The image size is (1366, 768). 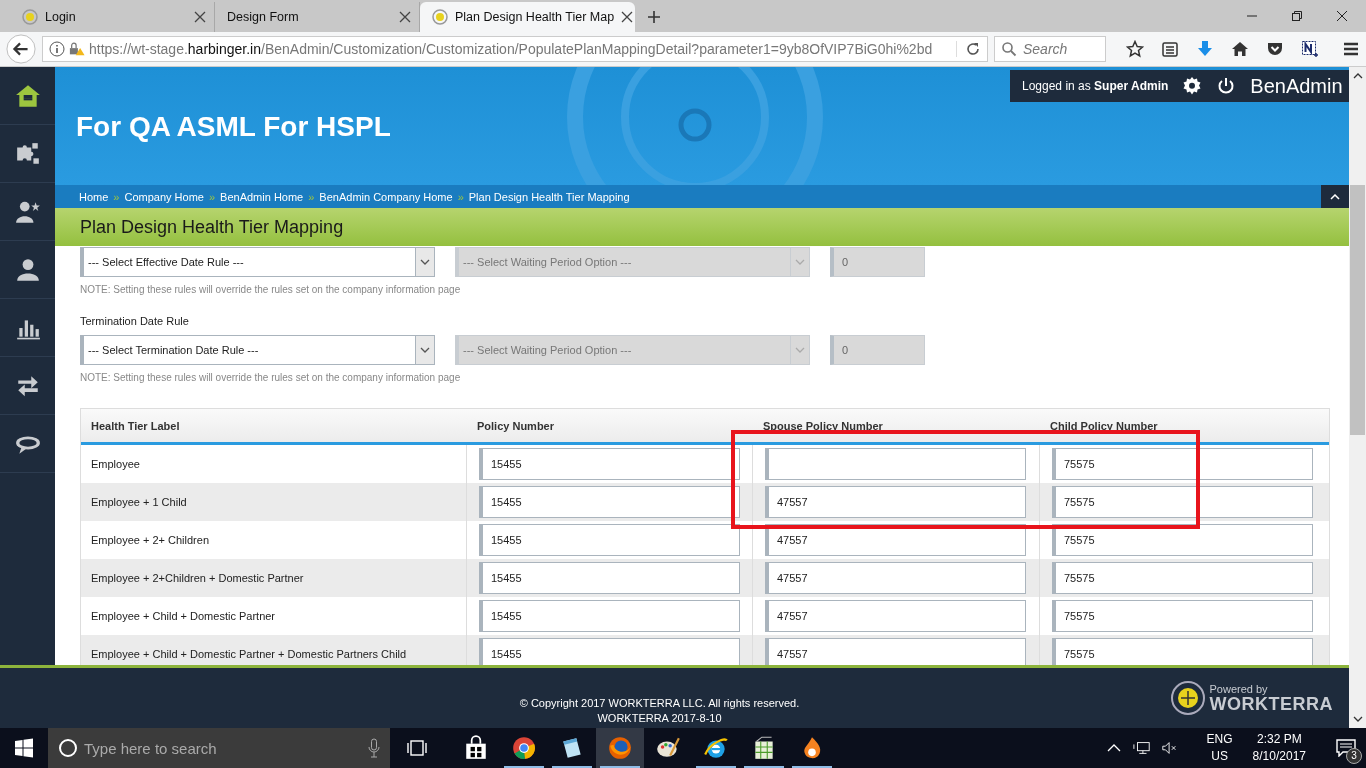 What do you see at coordinates (262, 196) in the screenshot?
I see `breadcrumb-link: BenAdmin Home` at bounding box center [262, 196].